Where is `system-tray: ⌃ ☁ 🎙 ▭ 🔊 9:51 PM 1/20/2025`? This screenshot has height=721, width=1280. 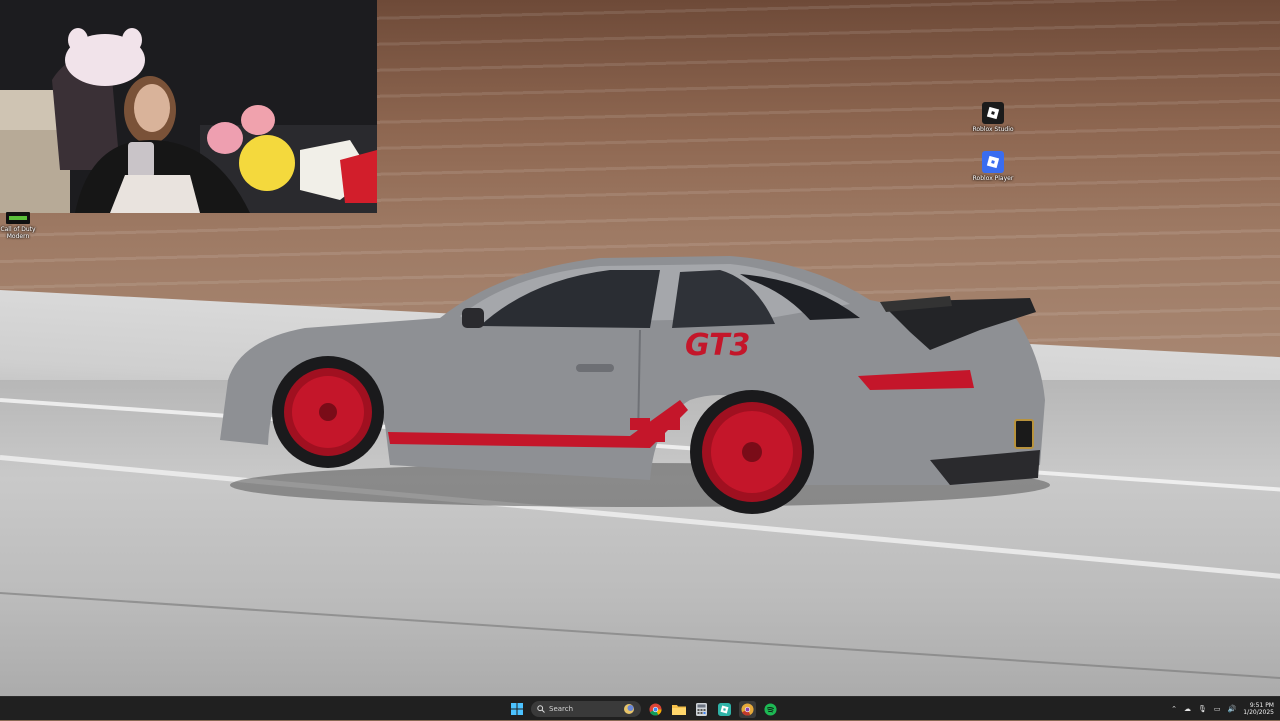 system-tray: ⌃ ☁ 🎙 ▭ 🔊 9:51 PM 1/20/2025 is located at coordinates (1222, 709).